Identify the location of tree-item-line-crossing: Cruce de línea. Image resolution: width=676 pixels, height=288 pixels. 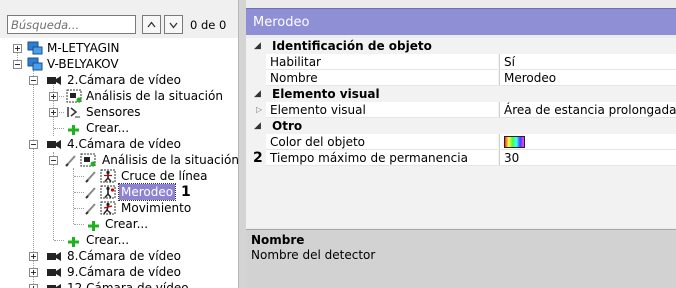
(119, 176).